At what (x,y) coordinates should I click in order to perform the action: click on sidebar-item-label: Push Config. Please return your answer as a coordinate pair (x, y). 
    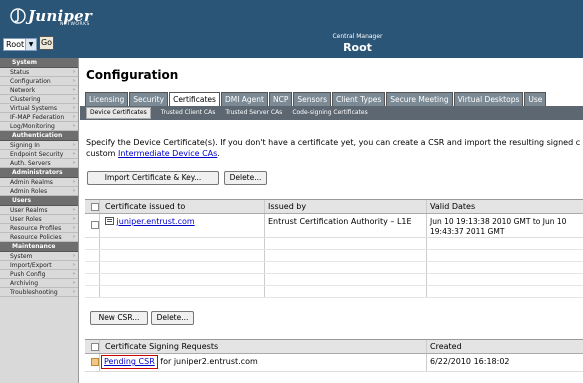
    Looking at the image, I should click on (28, 274).